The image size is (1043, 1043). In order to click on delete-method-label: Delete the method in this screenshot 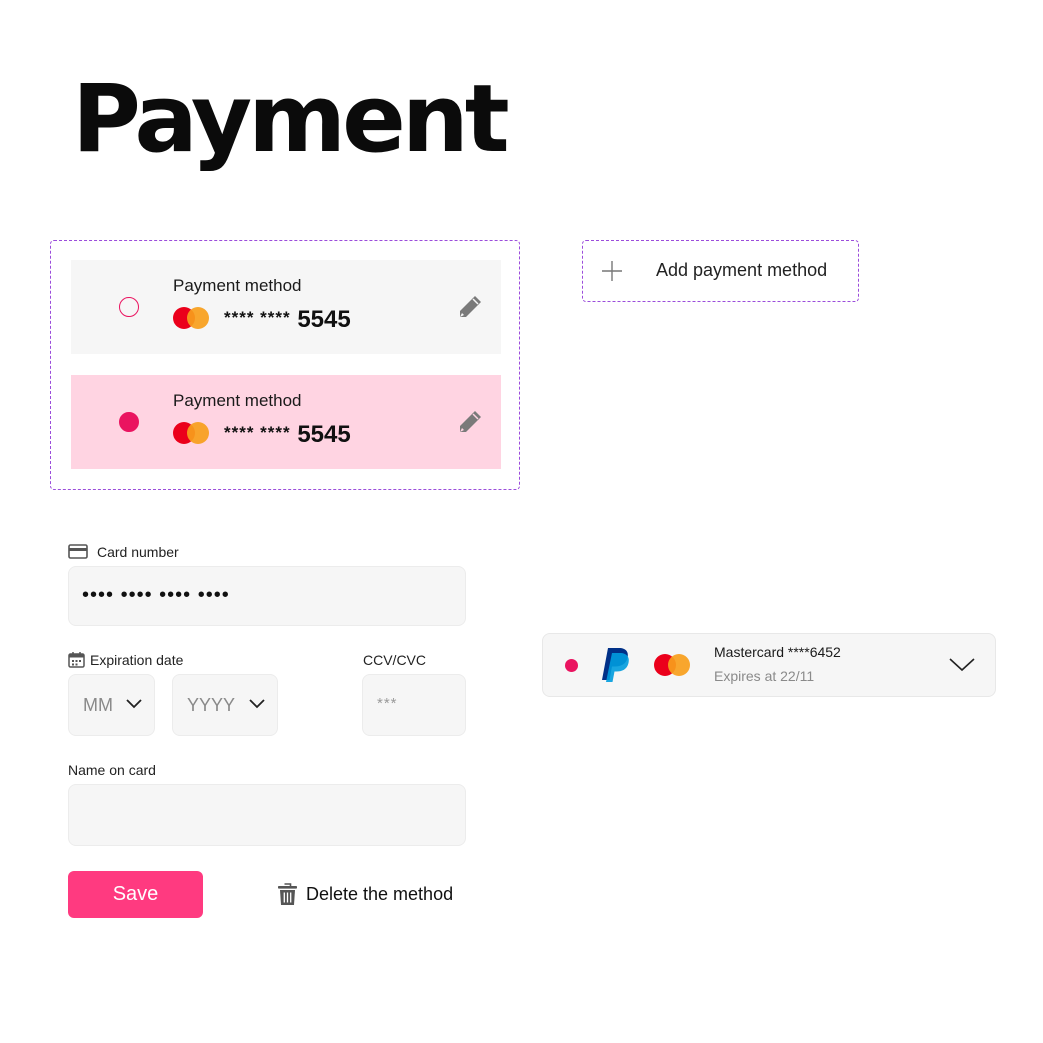, I will do `click(380, 894)`.